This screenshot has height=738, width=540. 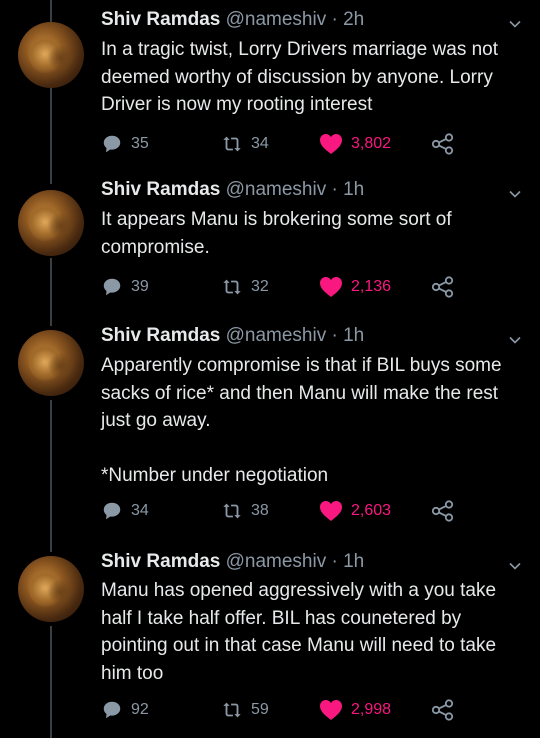 I want to click on like-button: 2,998, so click(x=355, y=710).